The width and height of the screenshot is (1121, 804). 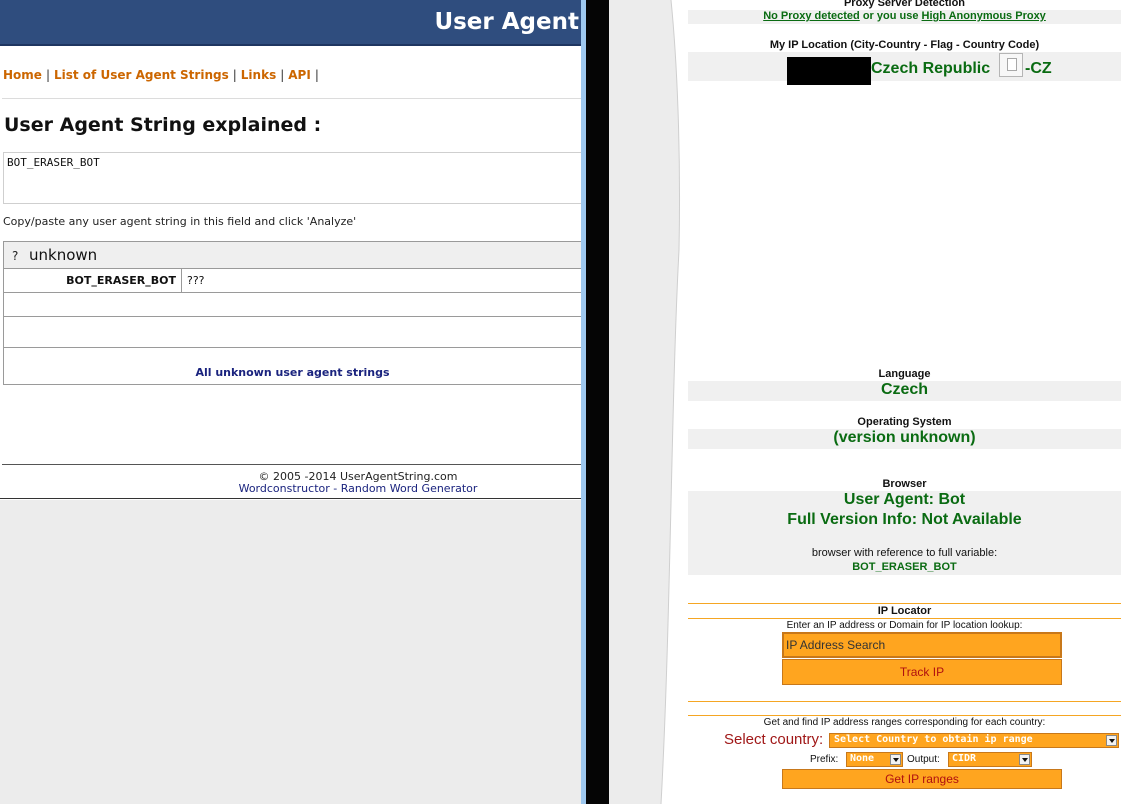 I want to click on result-title: unknown, so click(x=63, y=255).